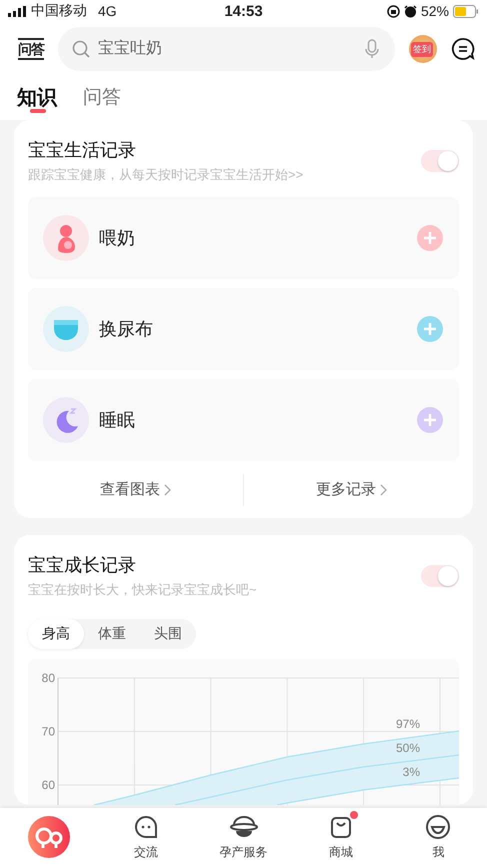 The image size is (487, 866). What do you see at coordinates (466, 11) in the screenshot?
I see `battery-icon` at bounding box center [466, 11].